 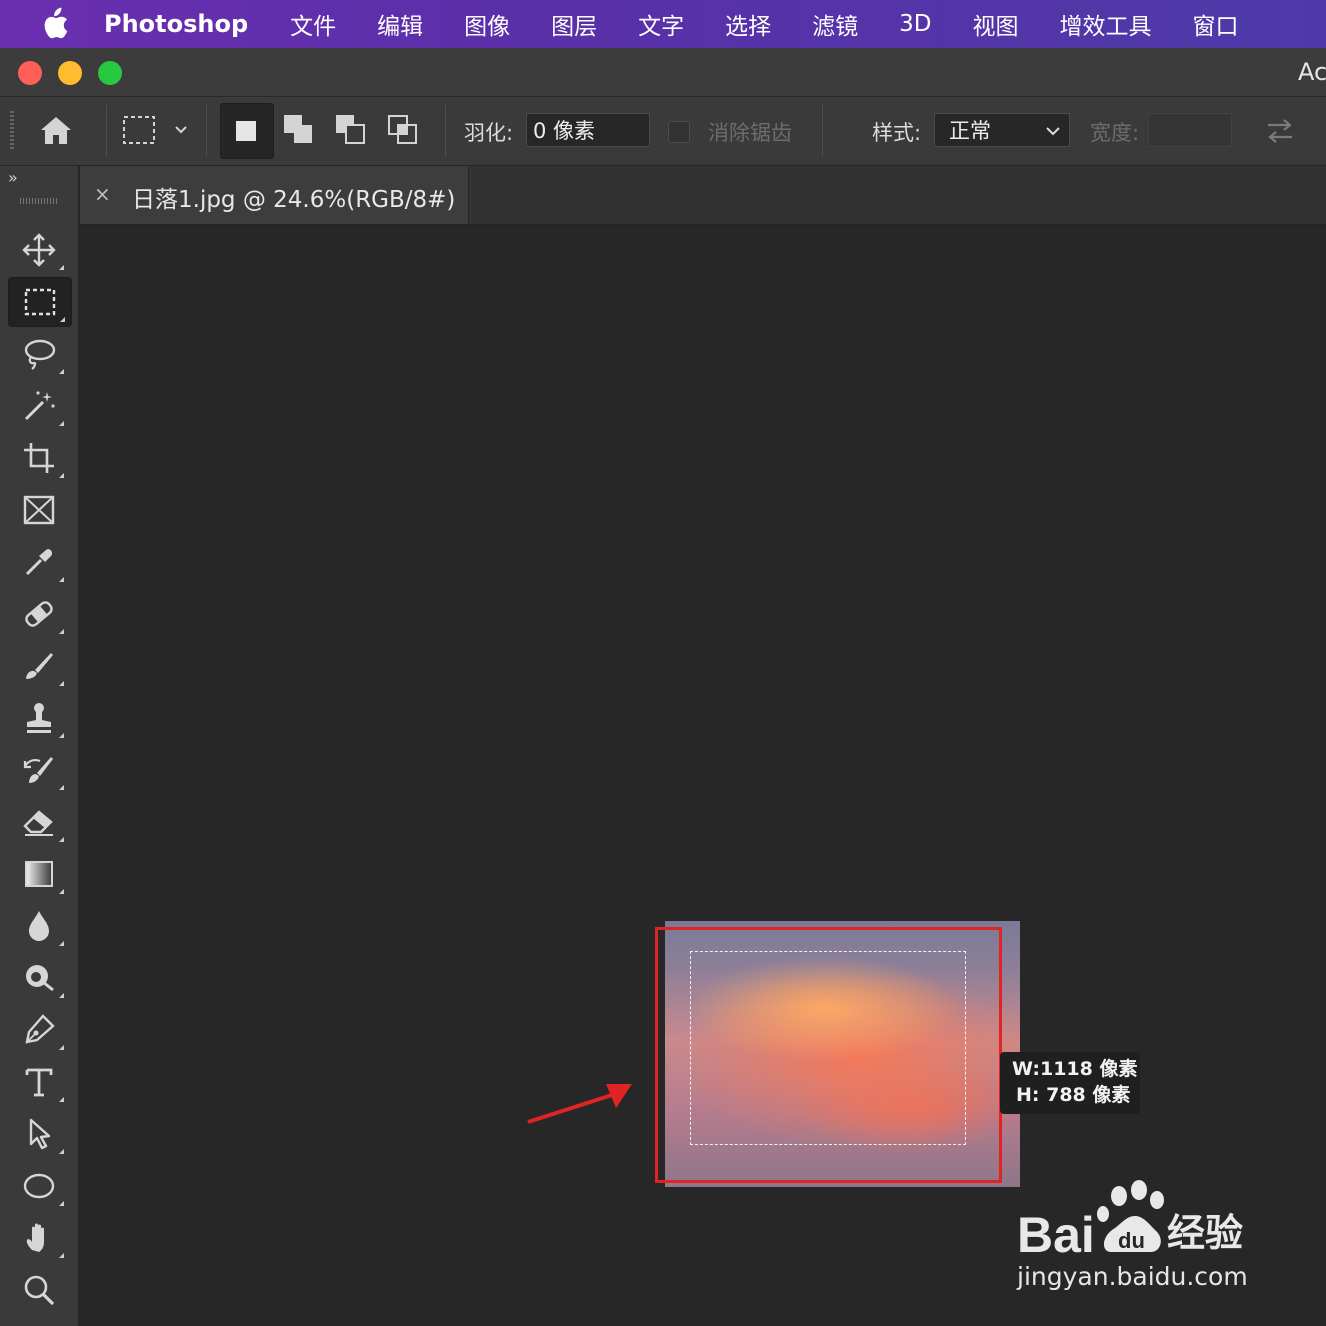 I want to click on pen-tool, so click(x=39, y=1030).